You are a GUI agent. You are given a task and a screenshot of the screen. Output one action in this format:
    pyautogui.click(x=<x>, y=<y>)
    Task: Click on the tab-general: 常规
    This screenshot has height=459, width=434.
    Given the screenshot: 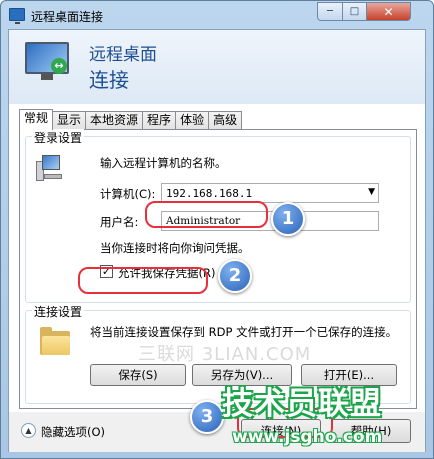 What is the action you would take?
    pyautogui.click(x=36, y=119)
    